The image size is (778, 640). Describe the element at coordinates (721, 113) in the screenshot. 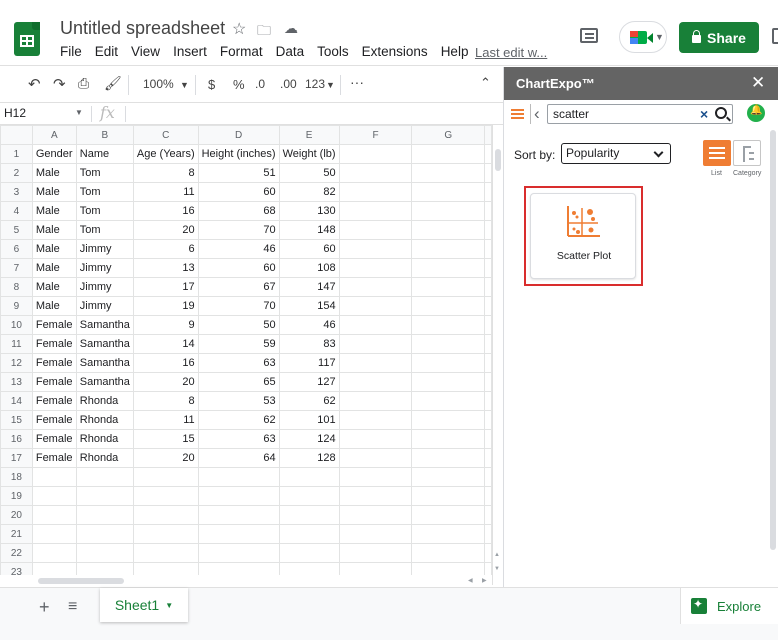

I see `search-icon` at that location.